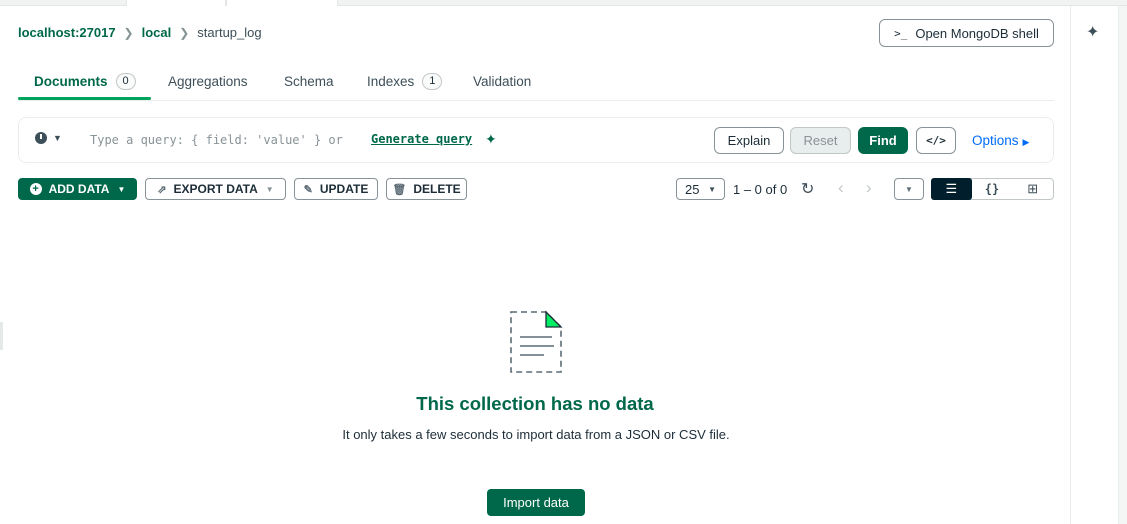  I want to click on open-shell-button: >_ Open MongoDB shell, so click(966, 33).